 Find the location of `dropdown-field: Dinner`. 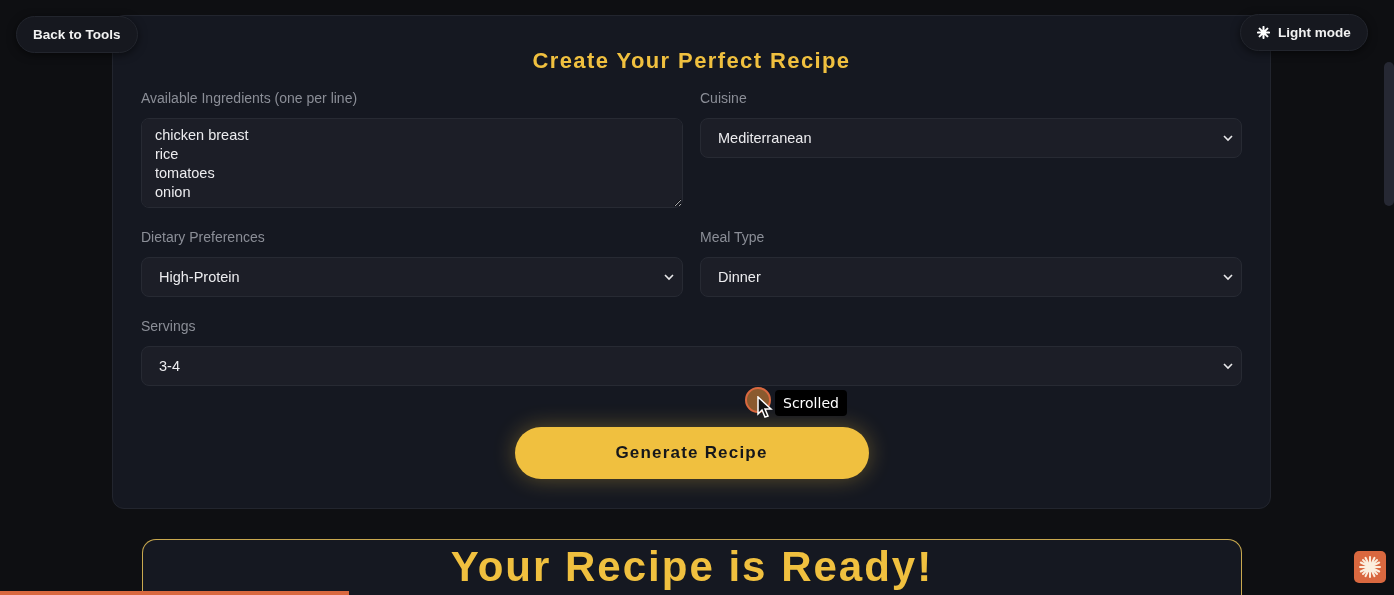

dropdown-field: Dinner is located at coordinates (971, 277).